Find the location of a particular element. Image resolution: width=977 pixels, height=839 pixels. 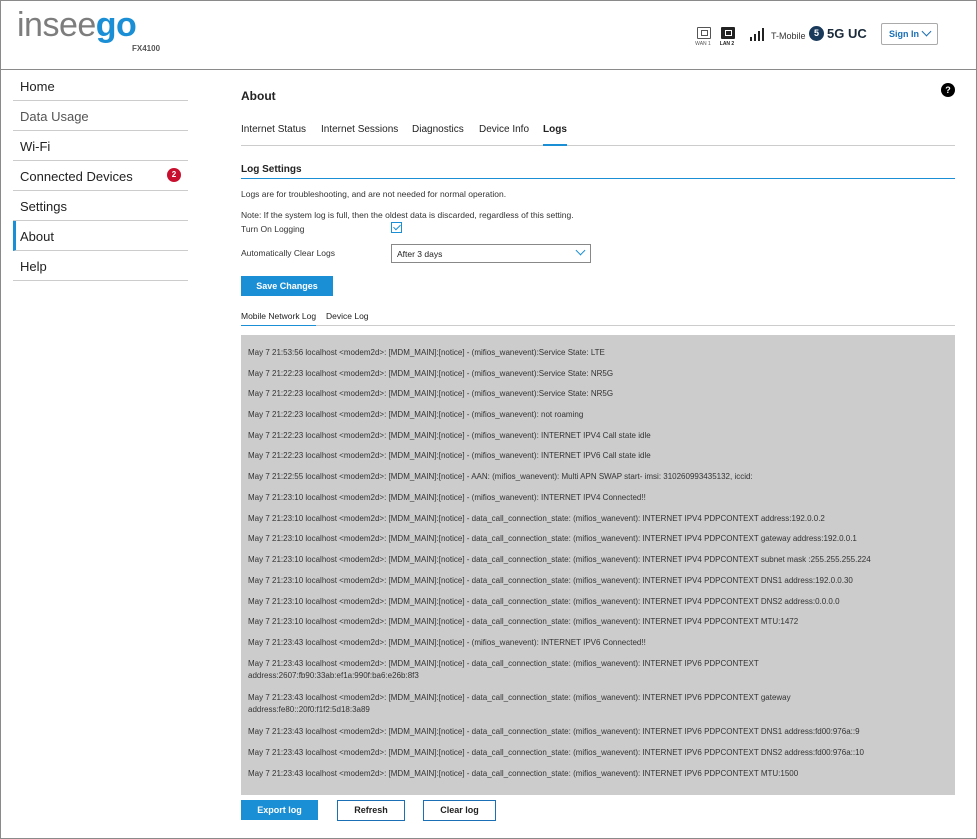

logo-text-accent: go is located at coordinates (116, 25).